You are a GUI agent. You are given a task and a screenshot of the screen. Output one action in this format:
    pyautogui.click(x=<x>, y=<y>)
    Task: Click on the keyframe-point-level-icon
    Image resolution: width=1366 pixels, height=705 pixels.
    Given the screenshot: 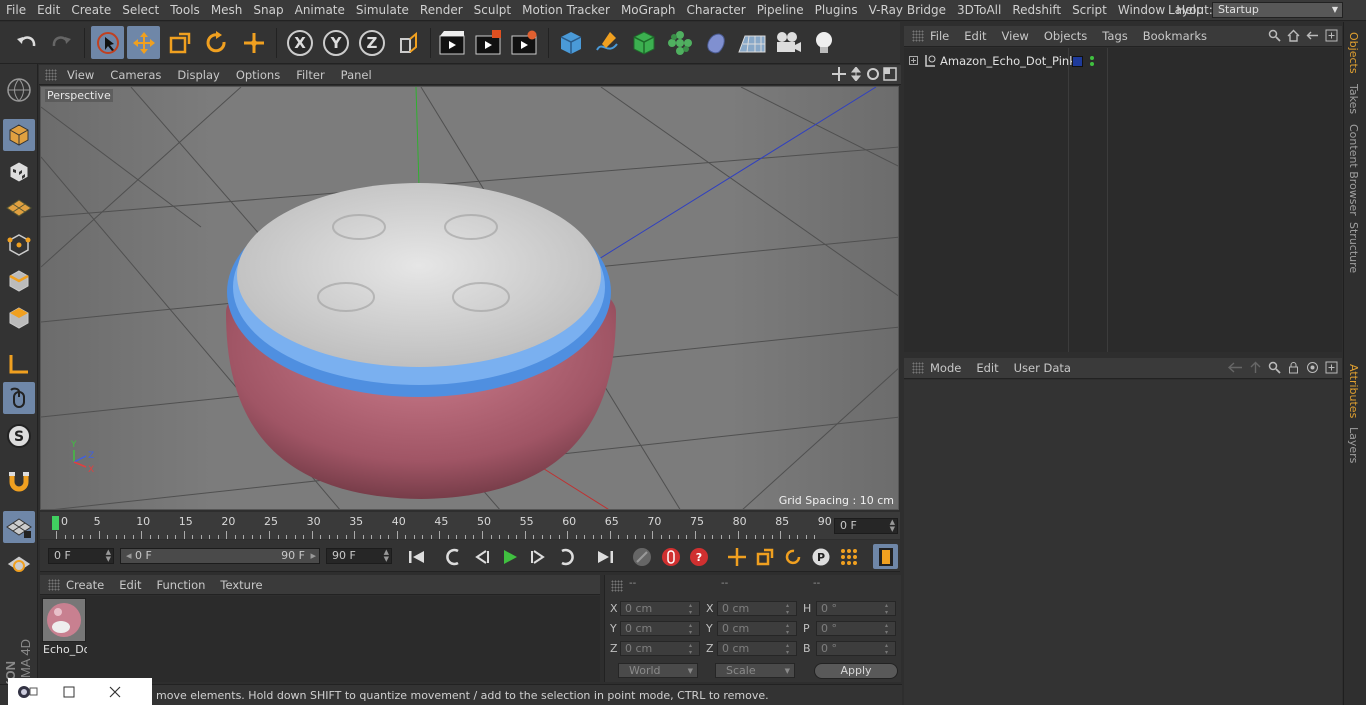 What is the action you would take?
    pyautogui.click(x=848, y=556)
    